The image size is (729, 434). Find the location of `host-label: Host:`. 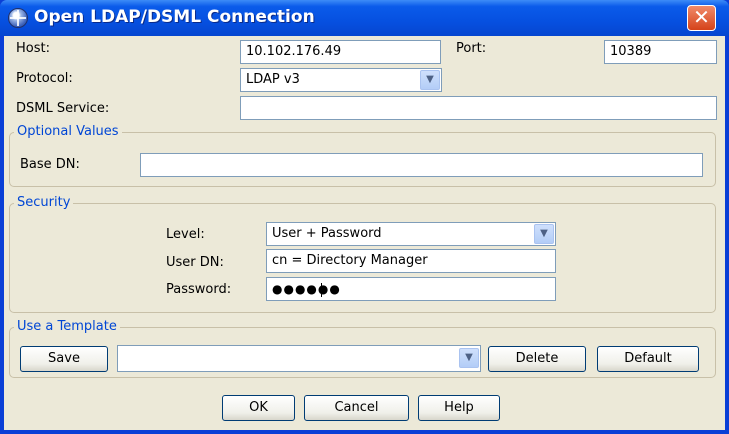

host-label: Host: is located at coordinates (33, 48).